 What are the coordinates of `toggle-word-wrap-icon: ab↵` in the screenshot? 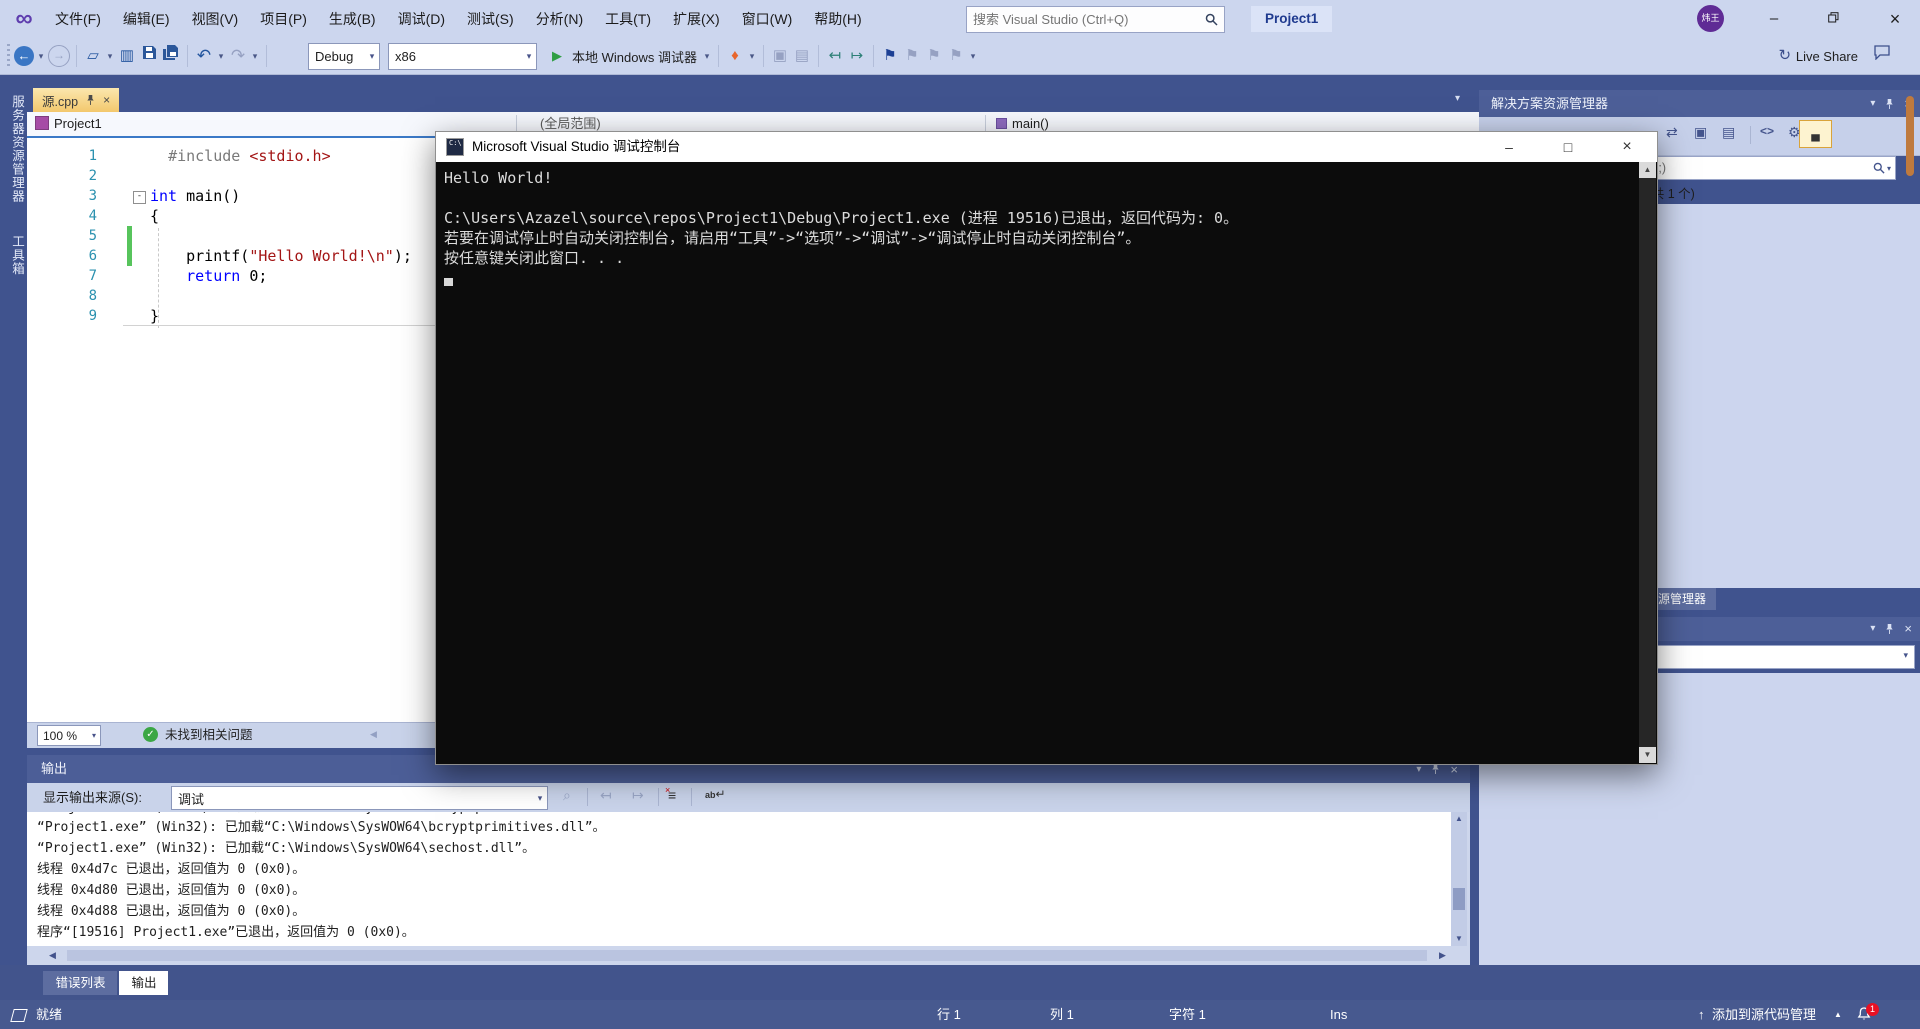 It's located at (715, 794).